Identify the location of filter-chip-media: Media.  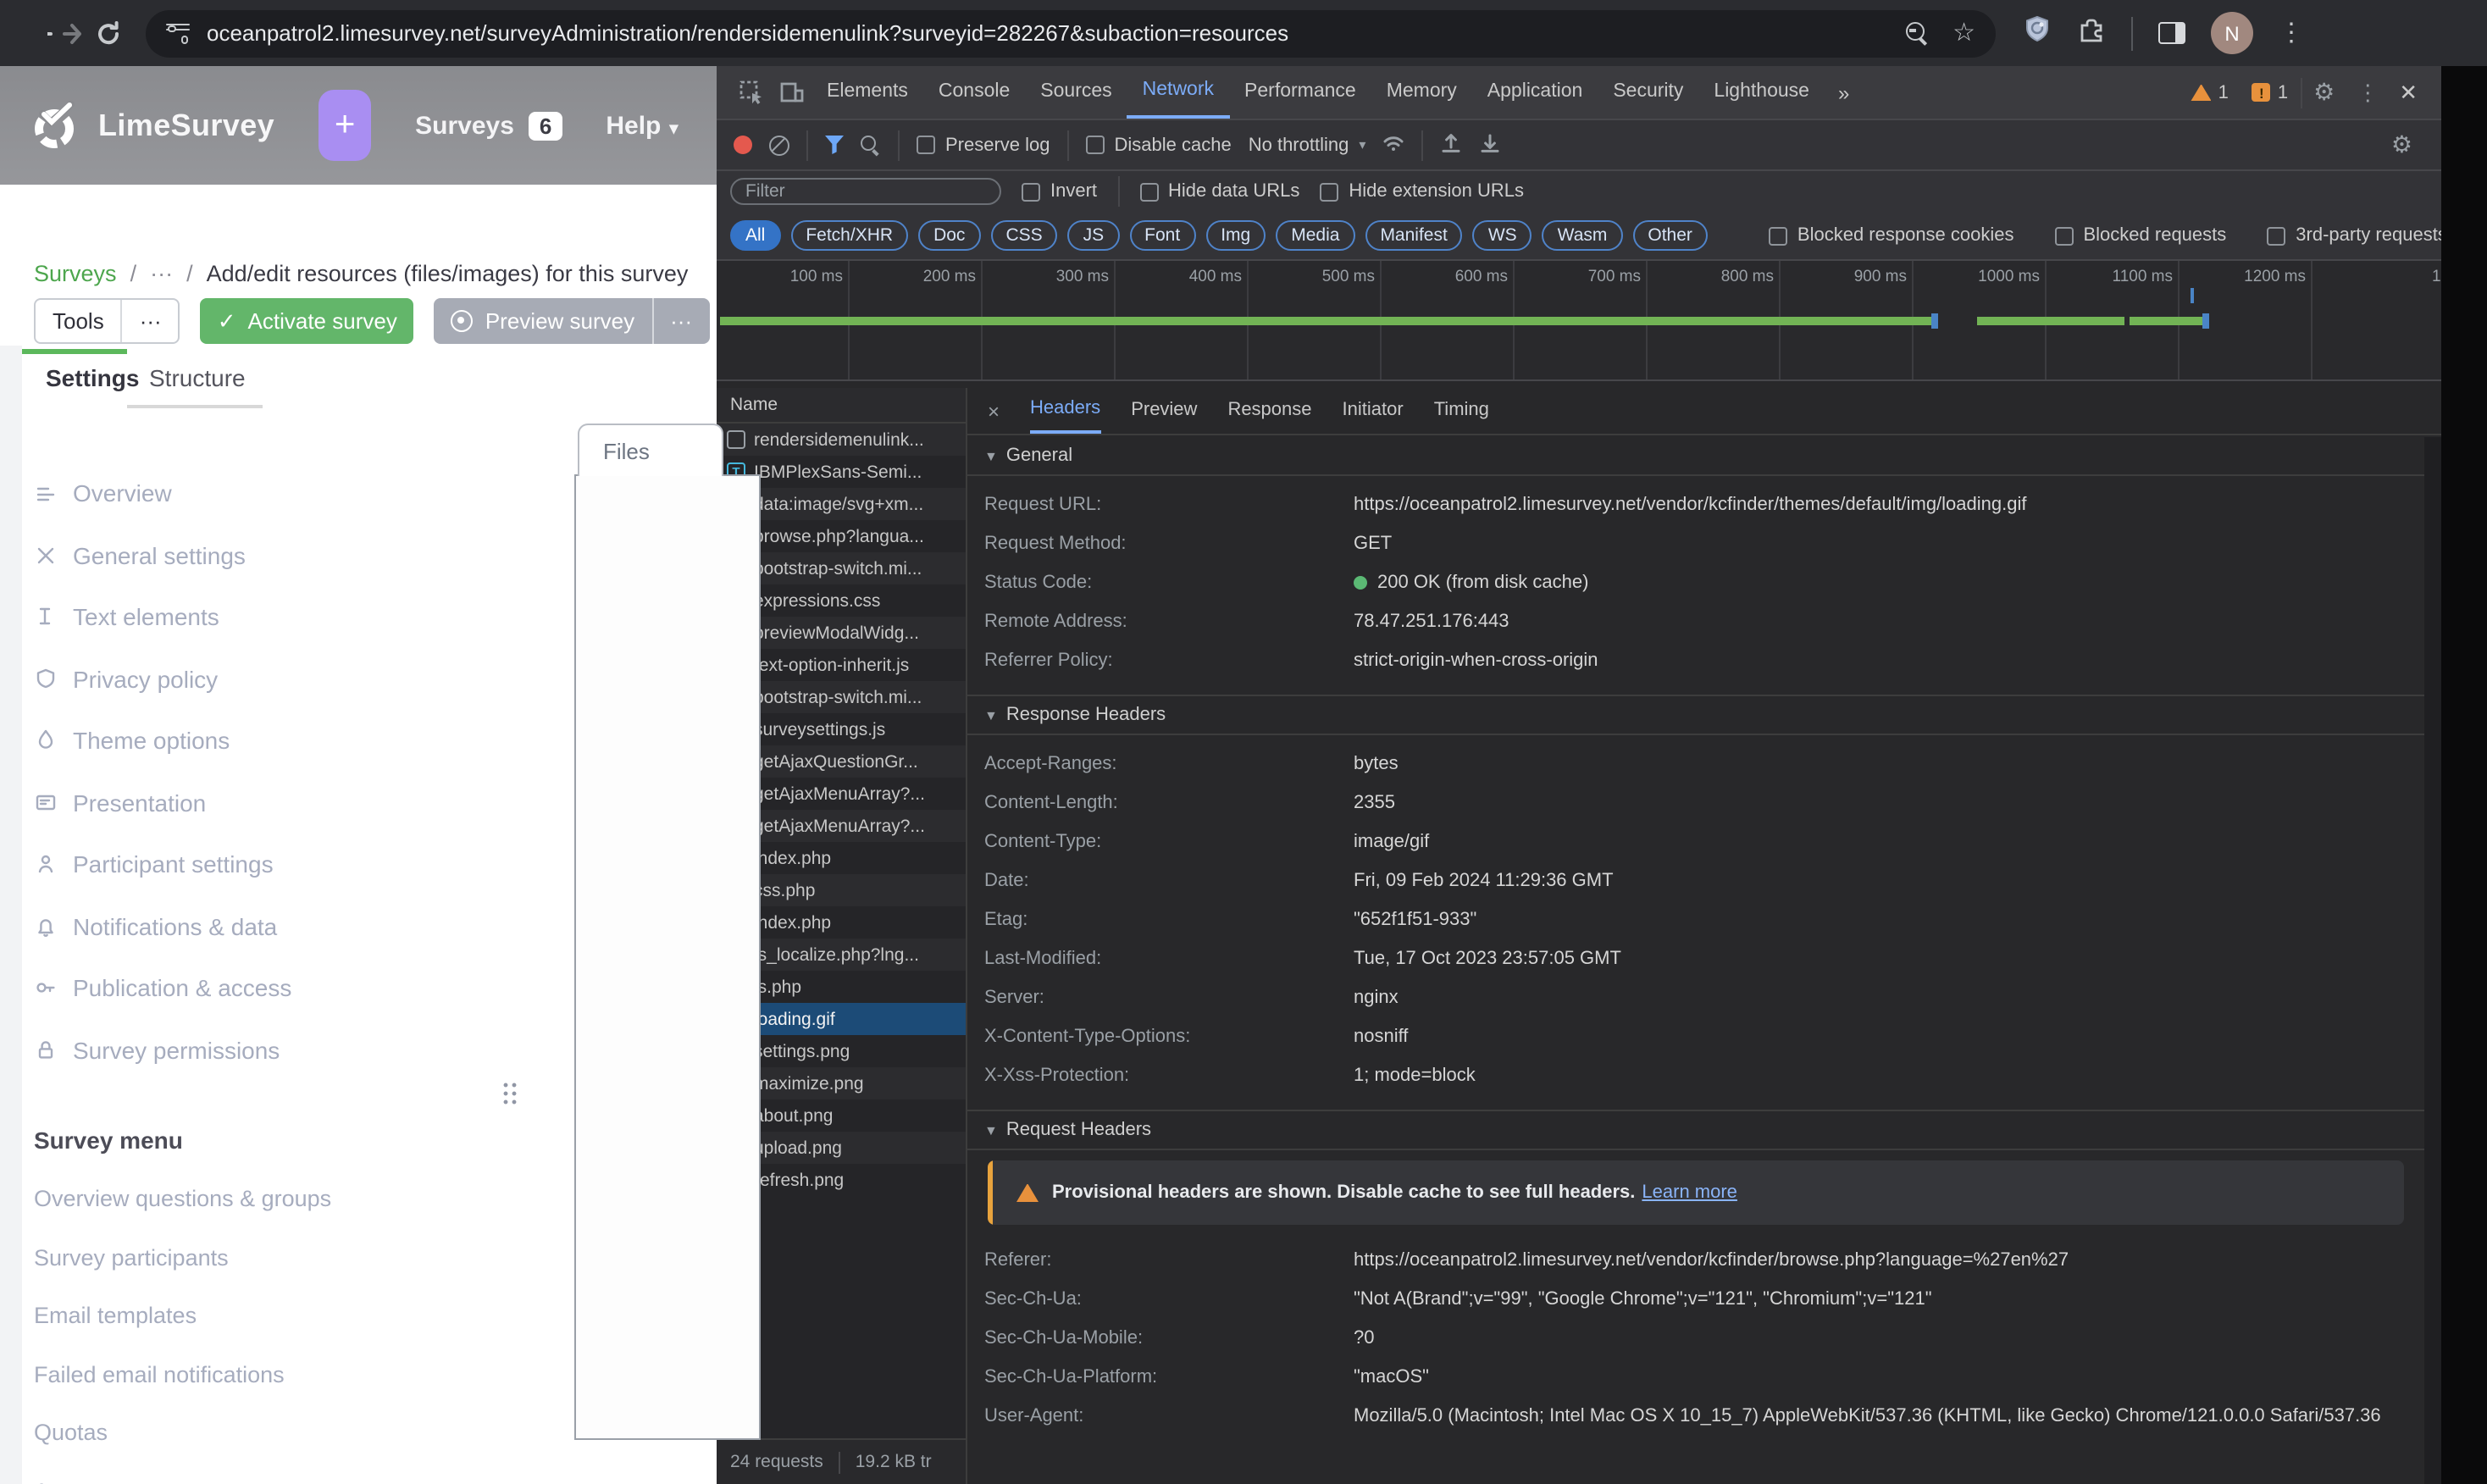
(1315, 235).